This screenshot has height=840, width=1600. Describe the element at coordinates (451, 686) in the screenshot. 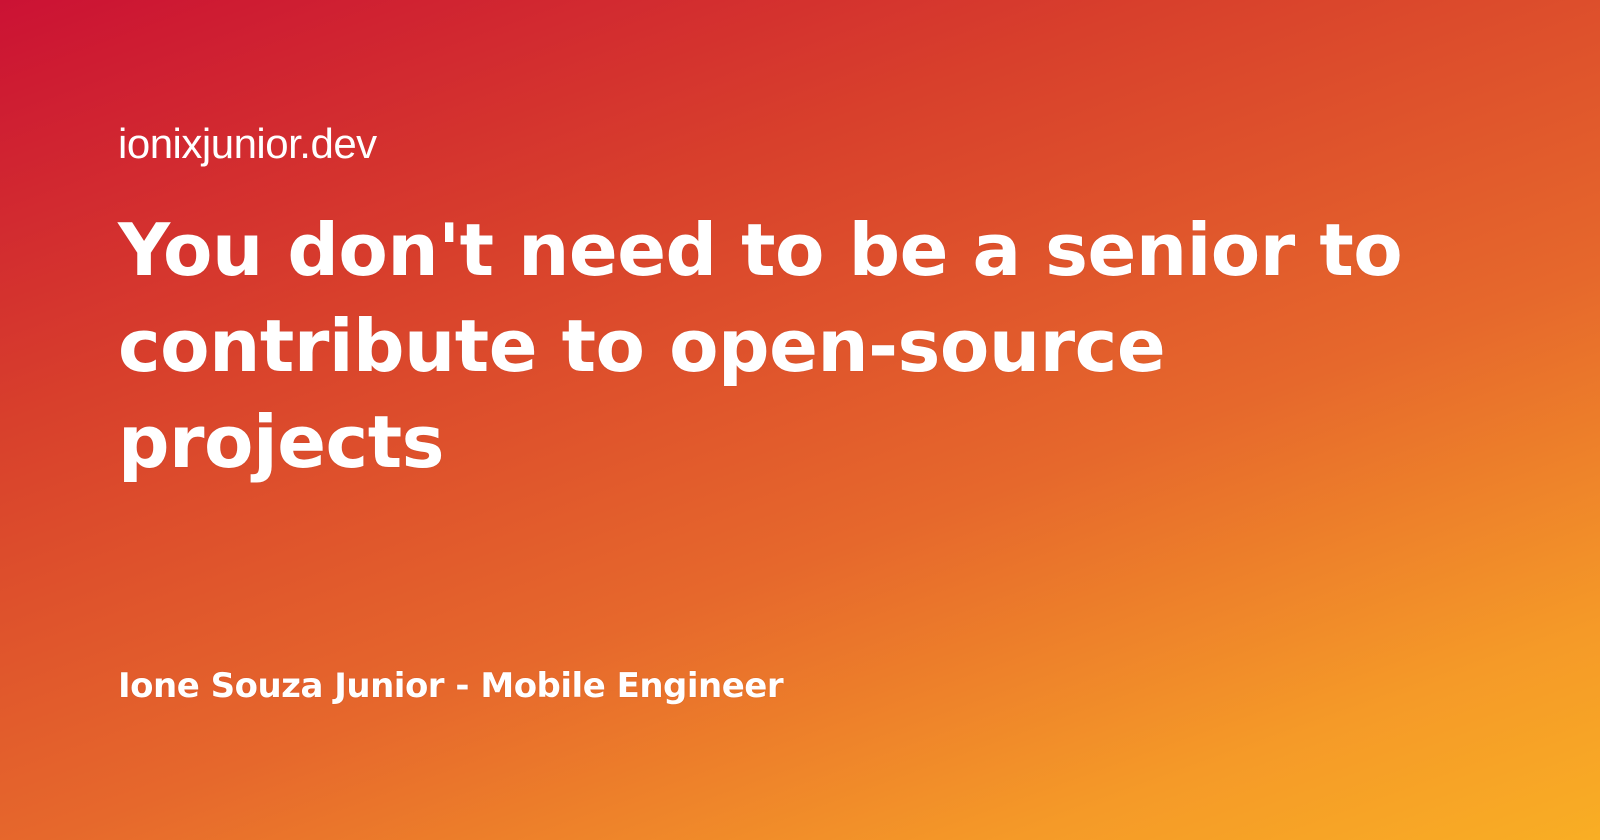

I see `author-byline: Ione Souza Junior - Mobile Engineer` at that location.